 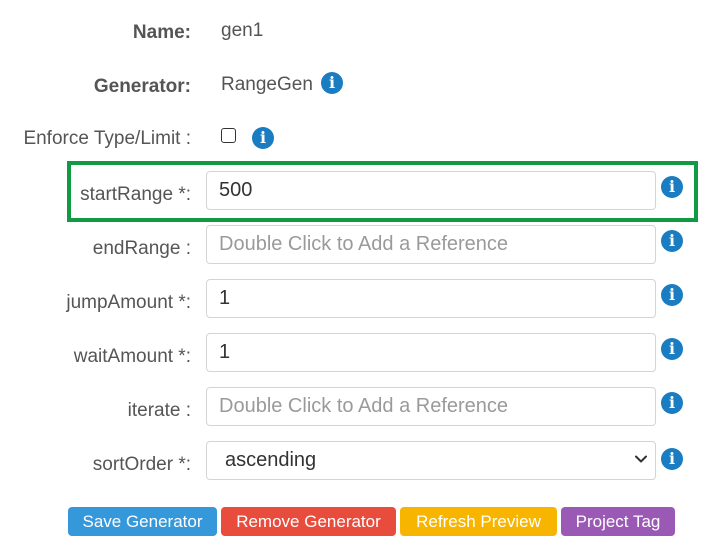 I want to click on waitamount-input, so click(x=431, y=352).